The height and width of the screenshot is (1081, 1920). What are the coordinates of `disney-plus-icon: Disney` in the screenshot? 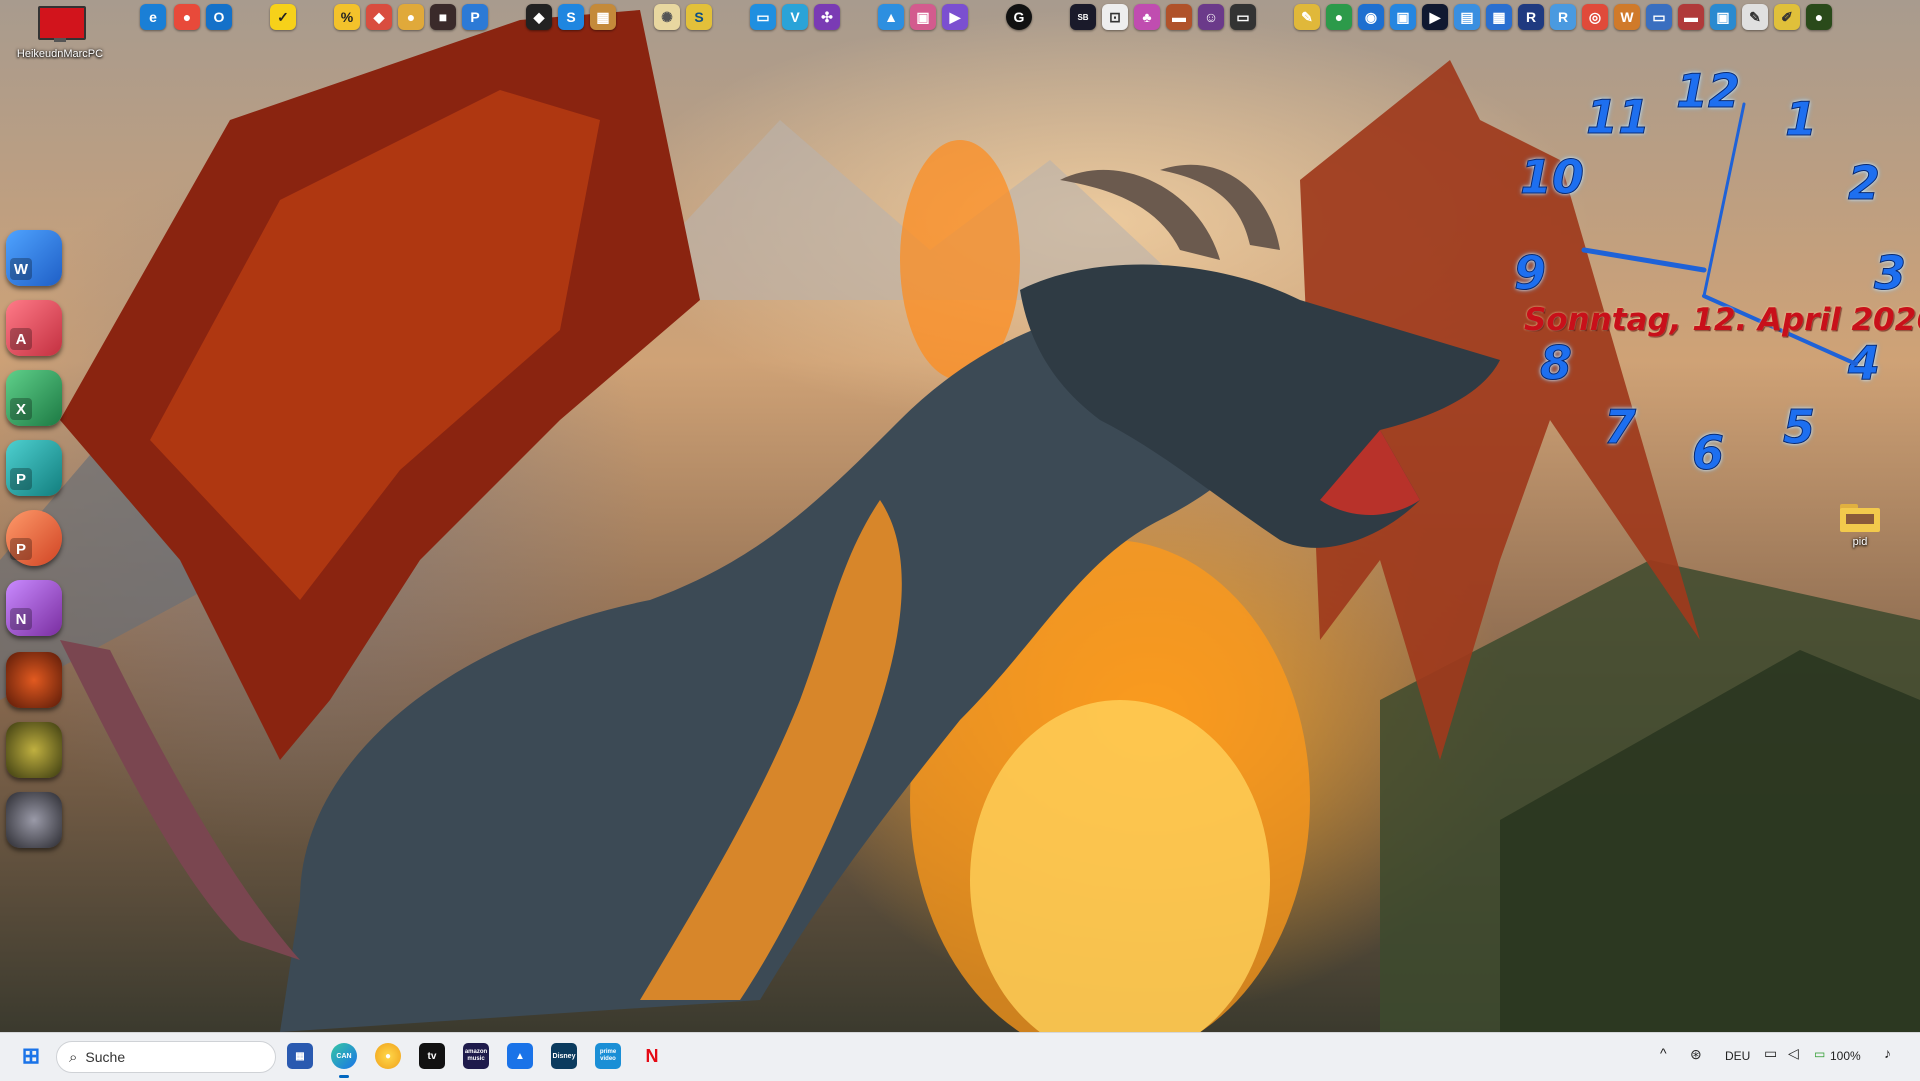 It's located at (564, 1056).